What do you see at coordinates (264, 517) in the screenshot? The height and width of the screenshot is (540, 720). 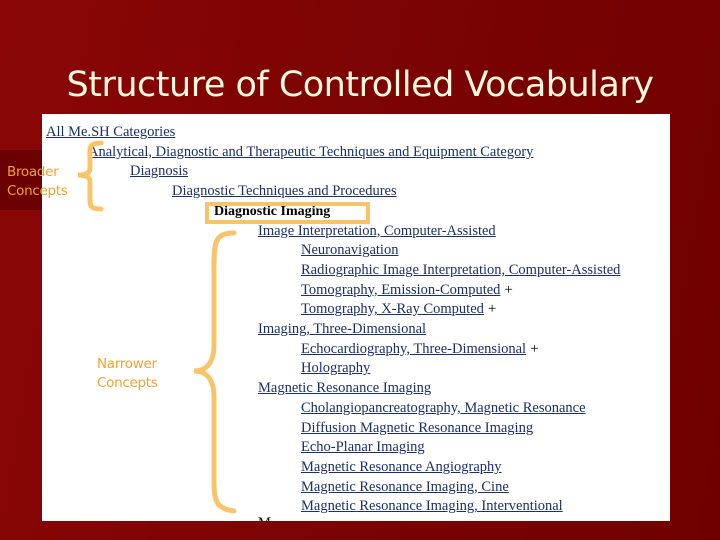 I see `cut-off-term: M` at bounding box center [264, 517].